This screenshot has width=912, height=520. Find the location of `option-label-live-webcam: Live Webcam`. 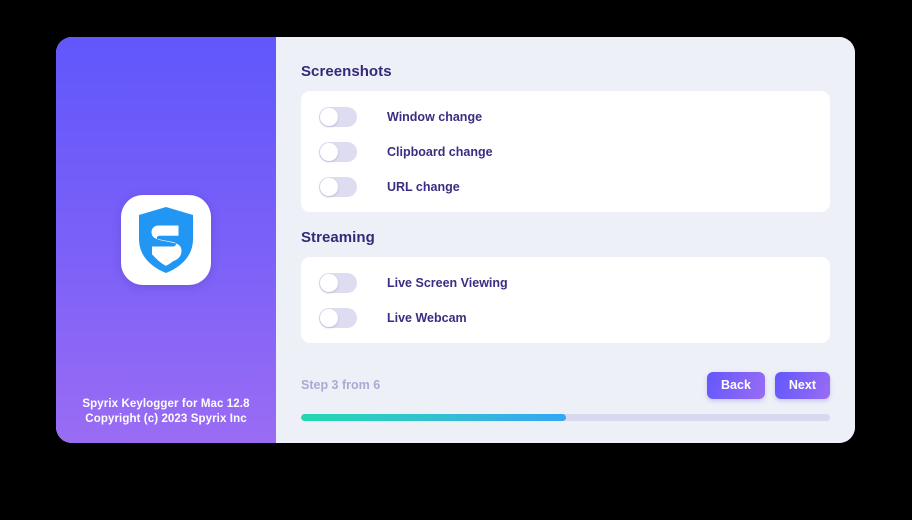

option-label-live-webcam: Live Webcam is located at coordinates (427, 317).